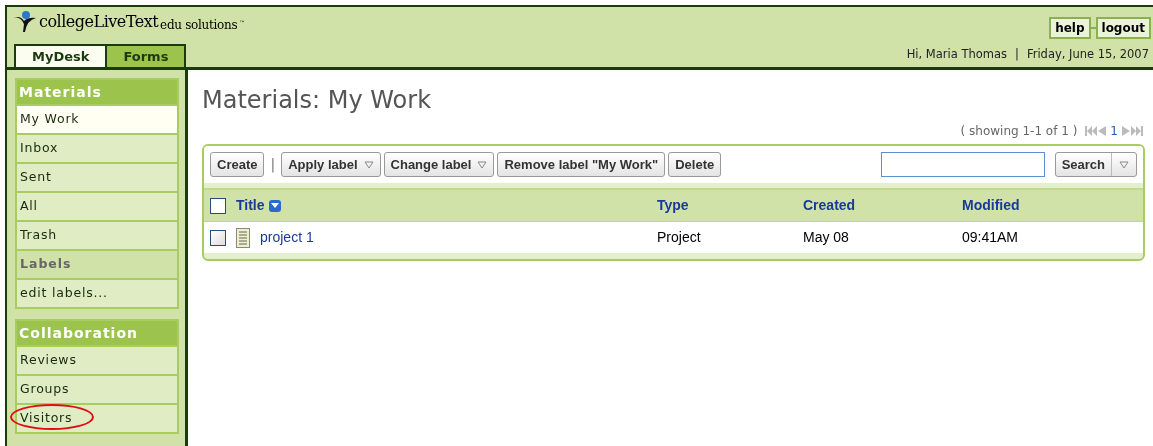 This screenshot has height=446, width=1153. Describe the element at coordinates (97, 119) in the screenshot. I see `sidebar-item: My Work` at that location.